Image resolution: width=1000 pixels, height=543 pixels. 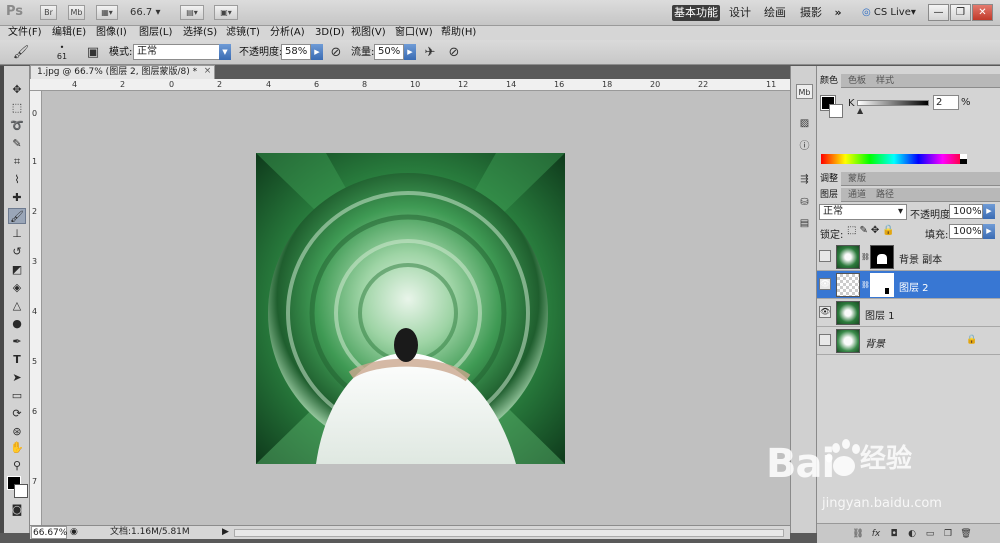 I want to click on quick-select-tool-icon: ✎, so click(x=17, y=144).